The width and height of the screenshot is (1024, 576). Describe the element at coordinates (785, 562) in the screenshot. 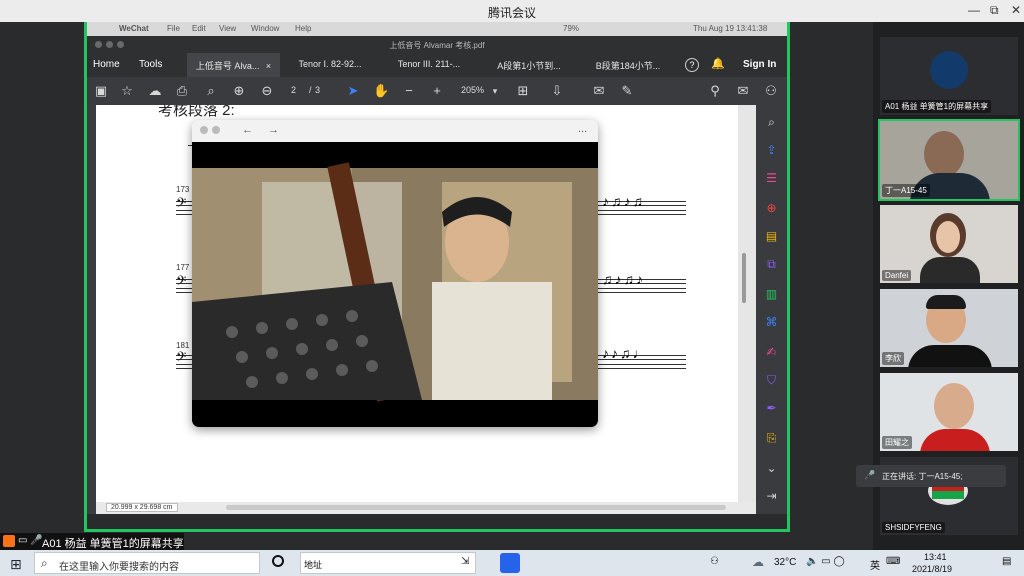

I see `temperature: 32°C` at that location.